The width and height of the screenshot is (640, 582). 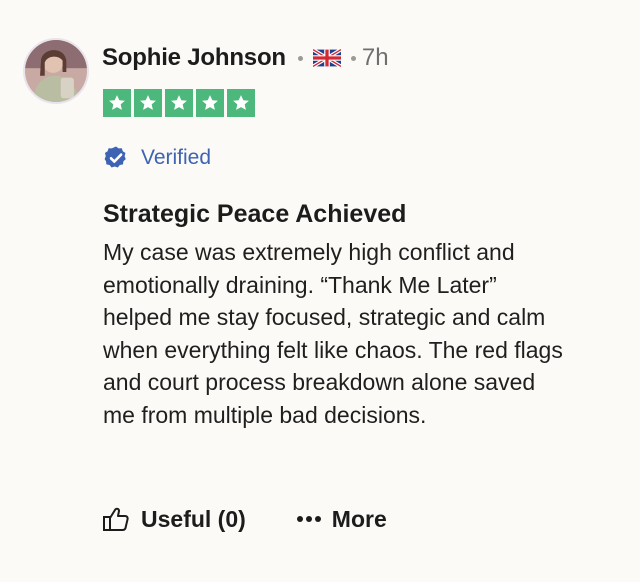 What do you see at coordinates (176, 157) in the screenshot?
I see `verified-label: Verified` at bounding box center [176, 157].